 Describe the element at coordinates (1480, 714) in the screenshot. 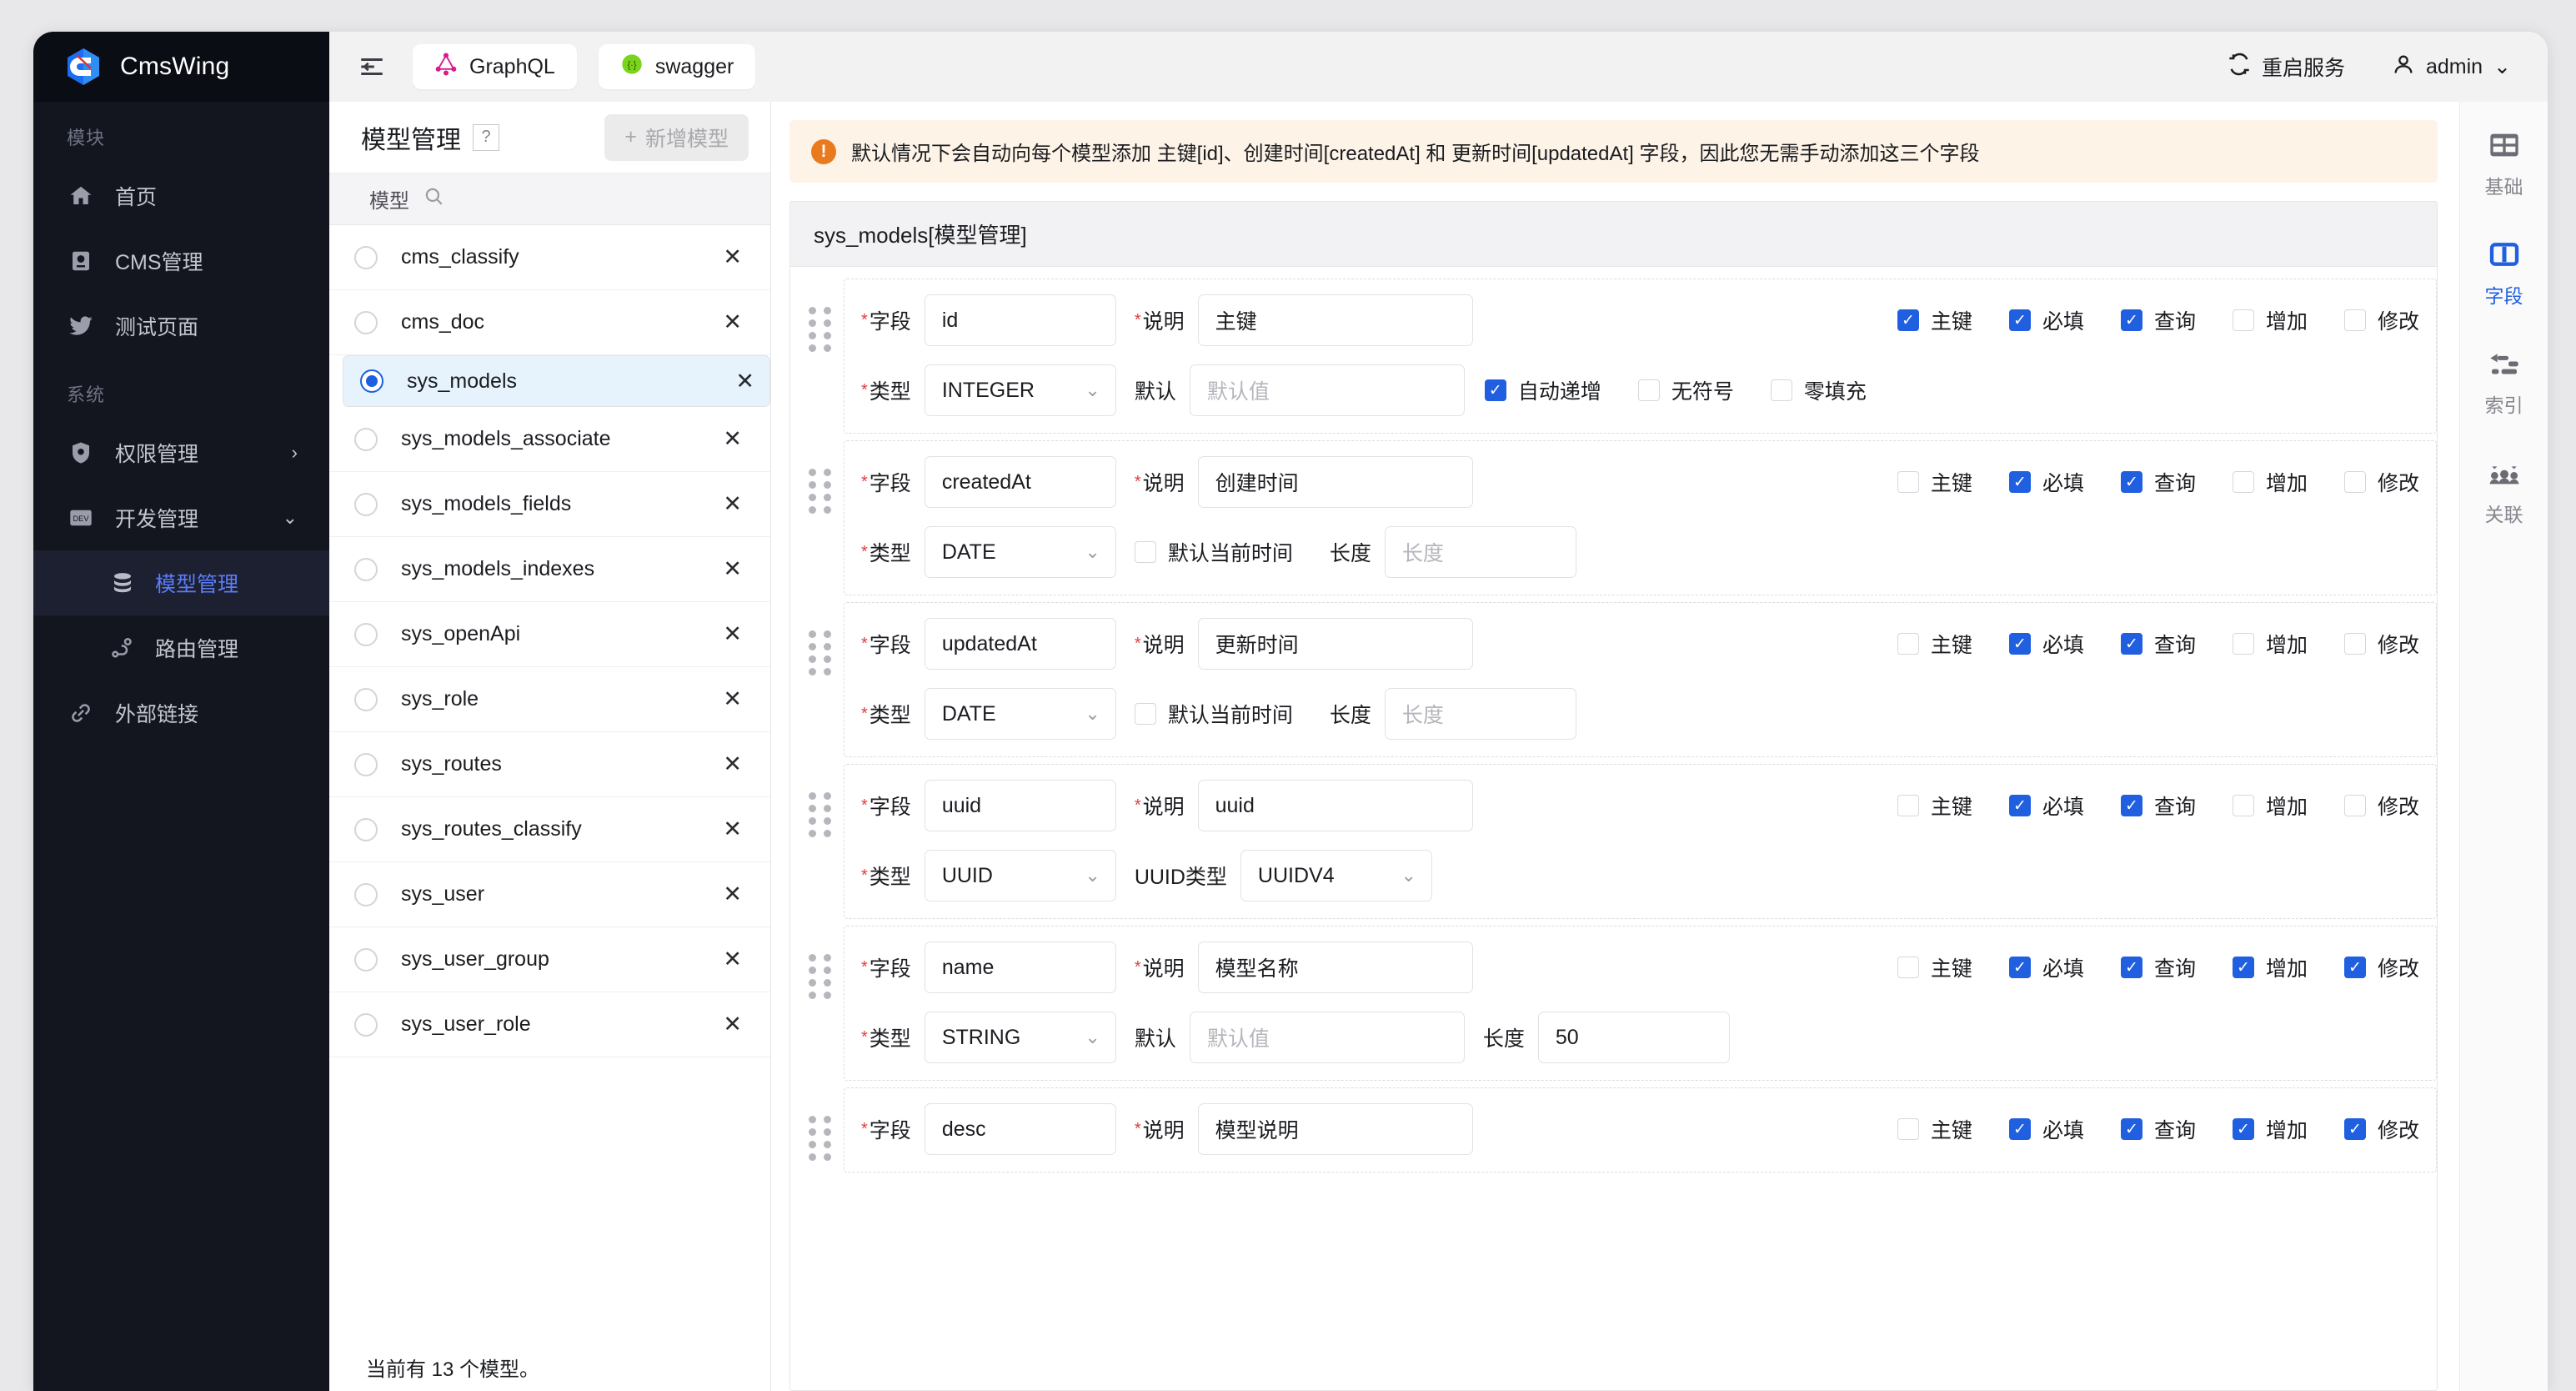

I see `field-length-input: 长度` at that location.